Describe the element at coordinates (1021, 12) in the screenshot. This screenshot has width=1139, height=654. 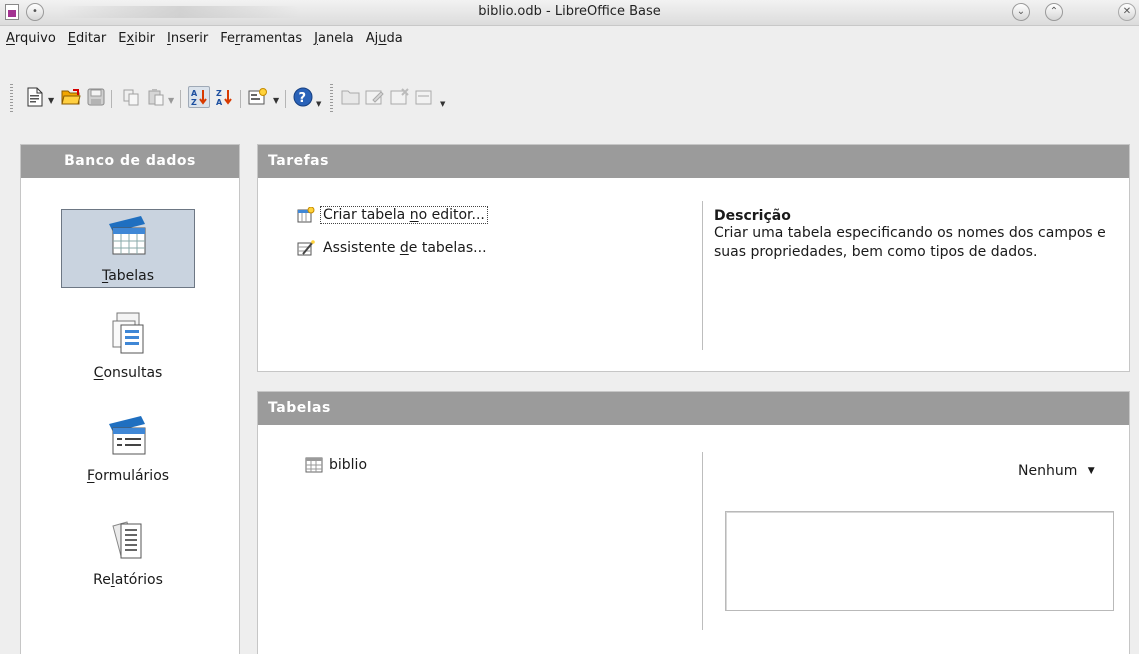
I see `minimize-button: ⌄` at that location.